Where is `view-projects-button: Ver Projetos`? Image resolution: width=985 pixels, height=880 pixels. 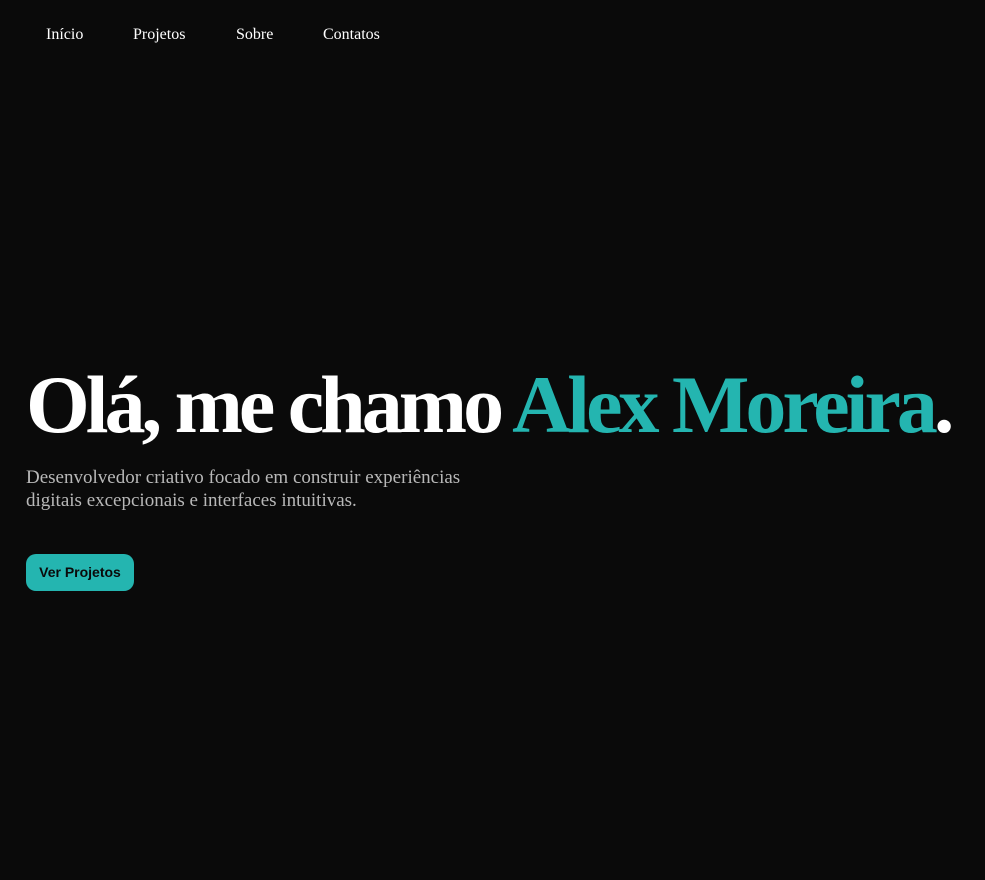 view-projects-button: Ver Projetos is located at coordinates (80, 572).